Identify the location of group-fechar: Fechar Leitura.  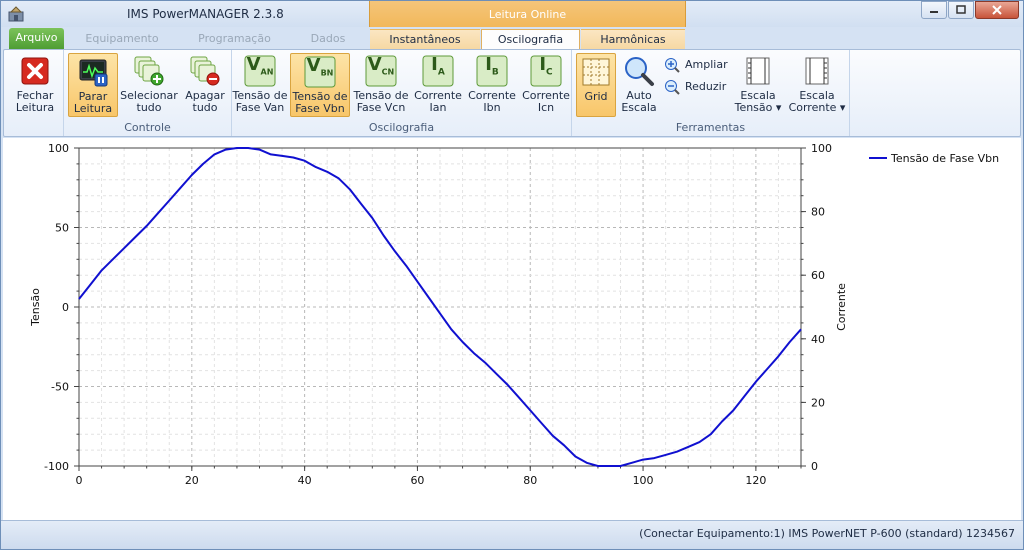
(34, 93).